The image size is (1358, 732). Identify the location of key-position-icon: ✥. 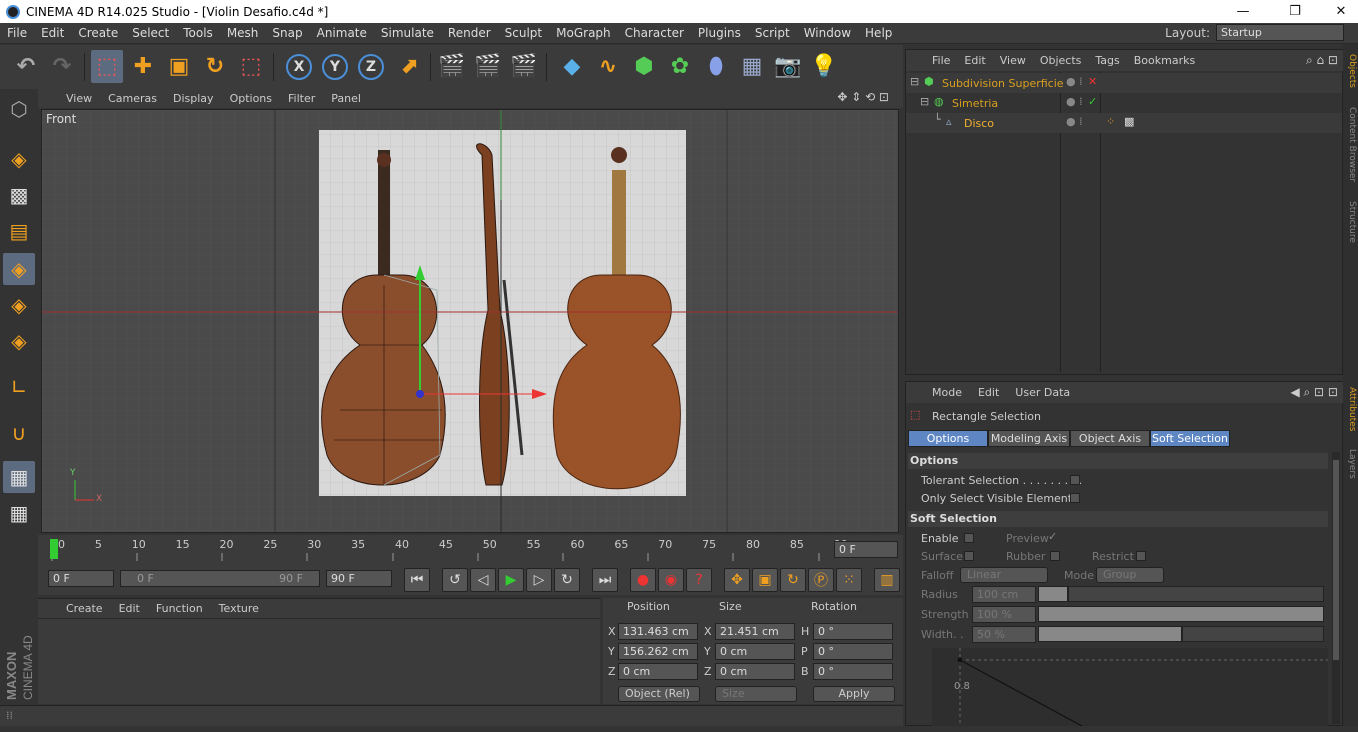
(737, 580).